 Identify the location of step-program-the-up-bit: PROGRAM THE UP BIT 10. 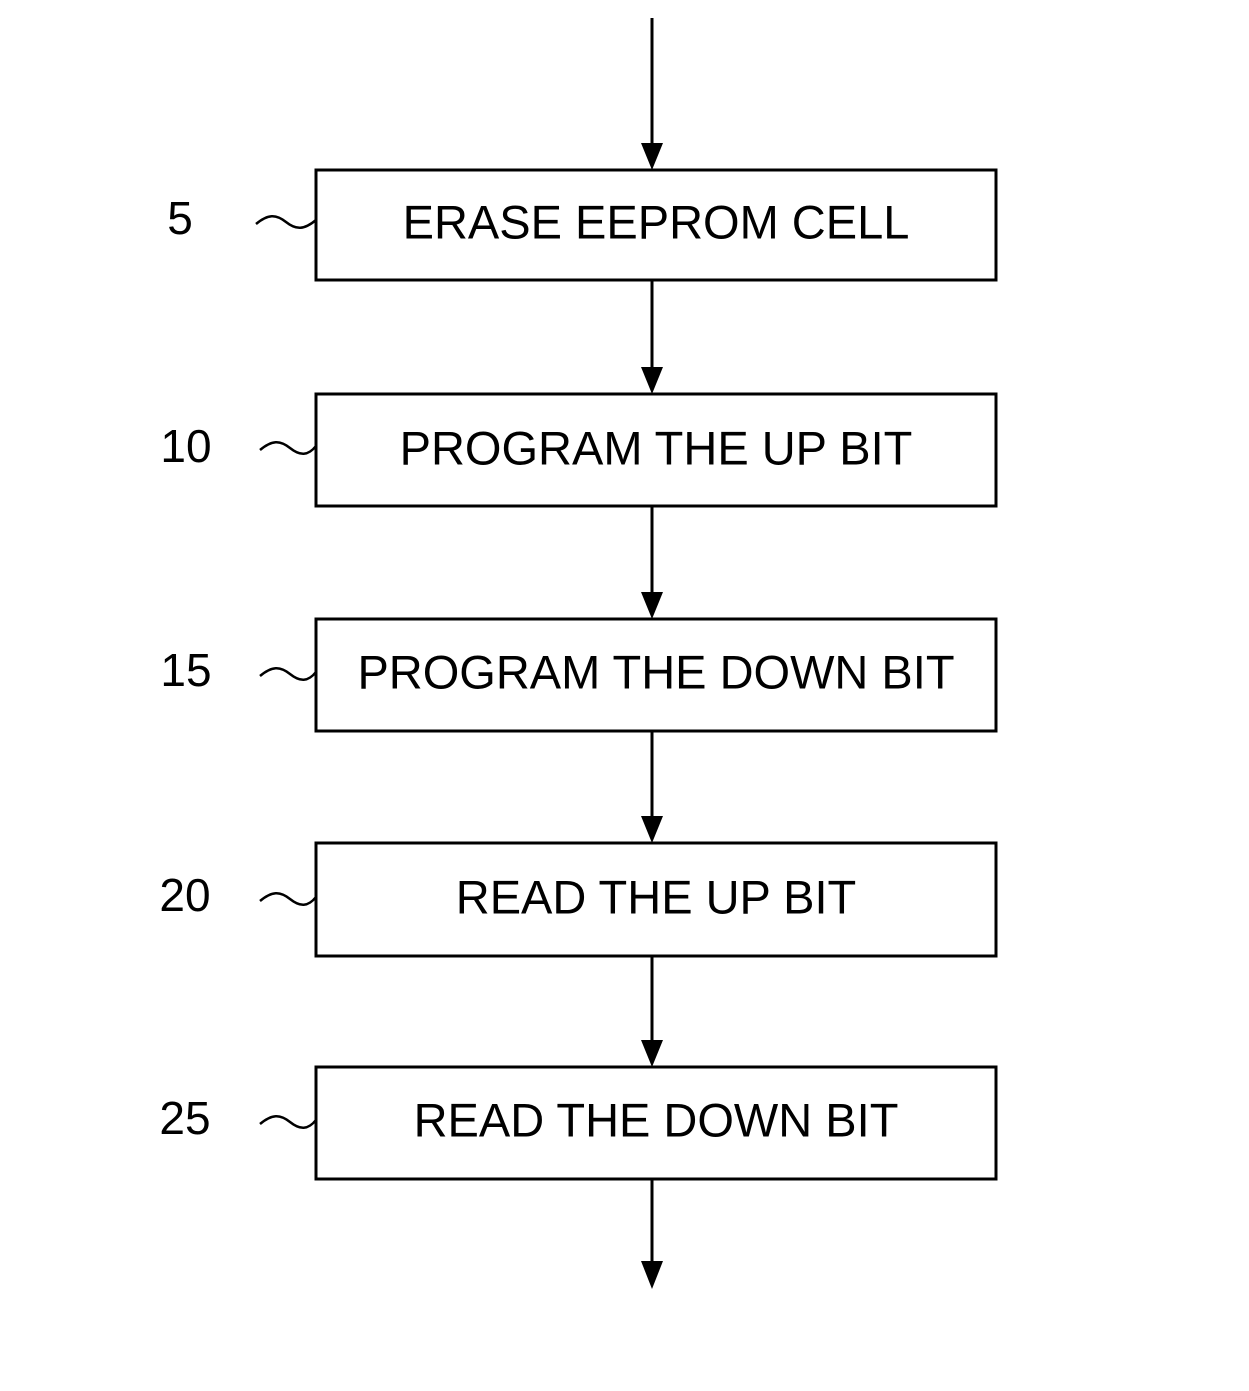
(579, 450).